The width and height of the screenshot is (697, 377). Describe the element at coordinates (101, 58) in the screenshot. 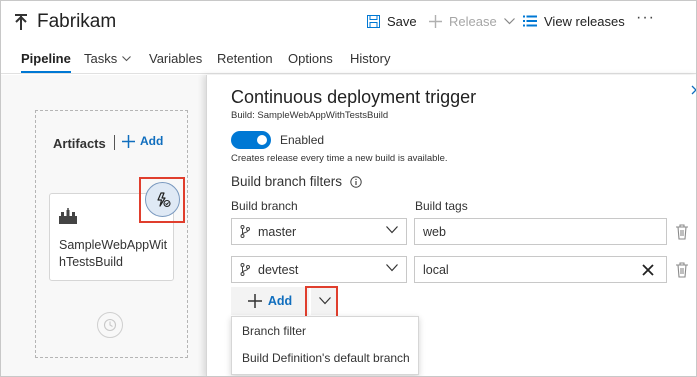

I see `tab-tasks-label: Tasks` at that location.